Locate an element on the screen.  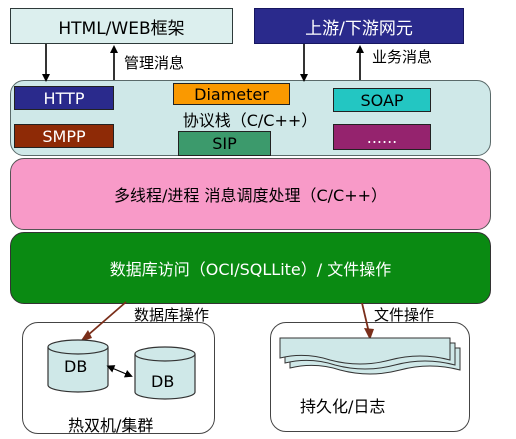
protocol-stack-label: 协议栈（C/C++） is located at coordinates (250, 120).